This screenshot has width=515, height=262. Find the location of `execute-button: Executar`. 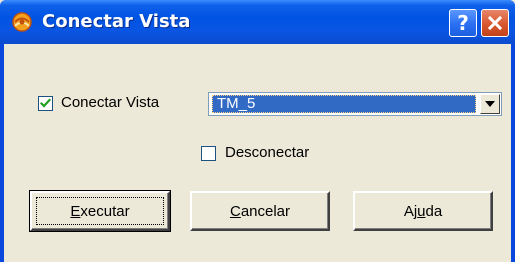

execute-button: Executar is located at coordinates (100, 211).